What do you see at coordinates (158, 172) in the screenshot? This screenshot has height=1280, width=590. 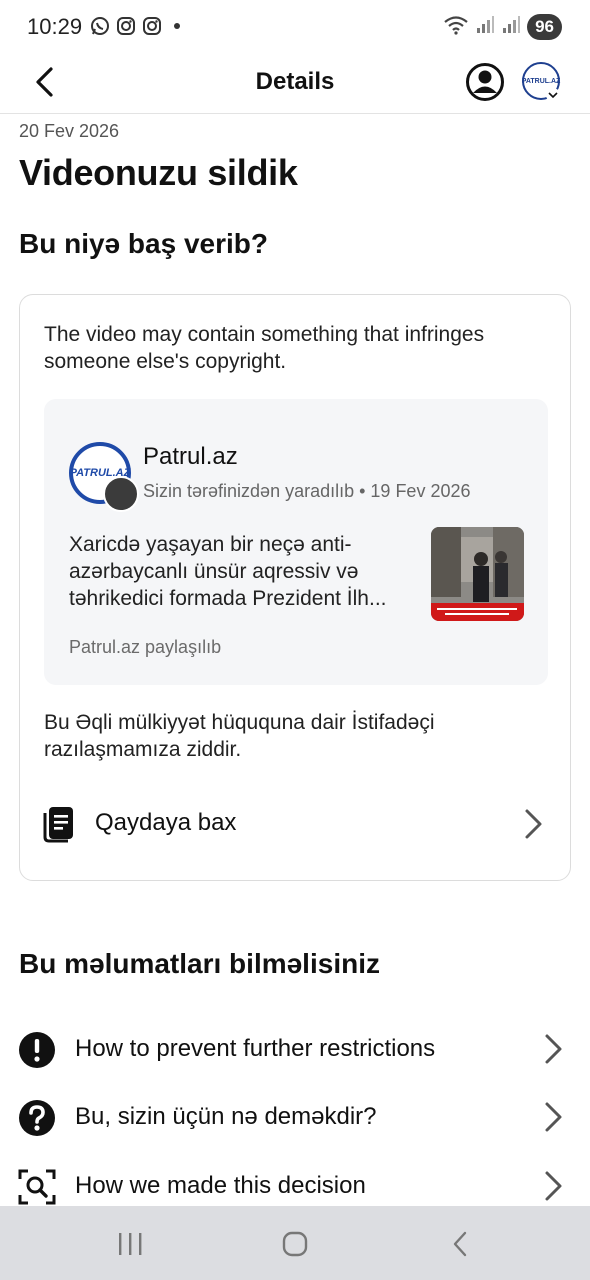 I see `page-title: Videonuzu sildik` at bounding box center [158, 172].